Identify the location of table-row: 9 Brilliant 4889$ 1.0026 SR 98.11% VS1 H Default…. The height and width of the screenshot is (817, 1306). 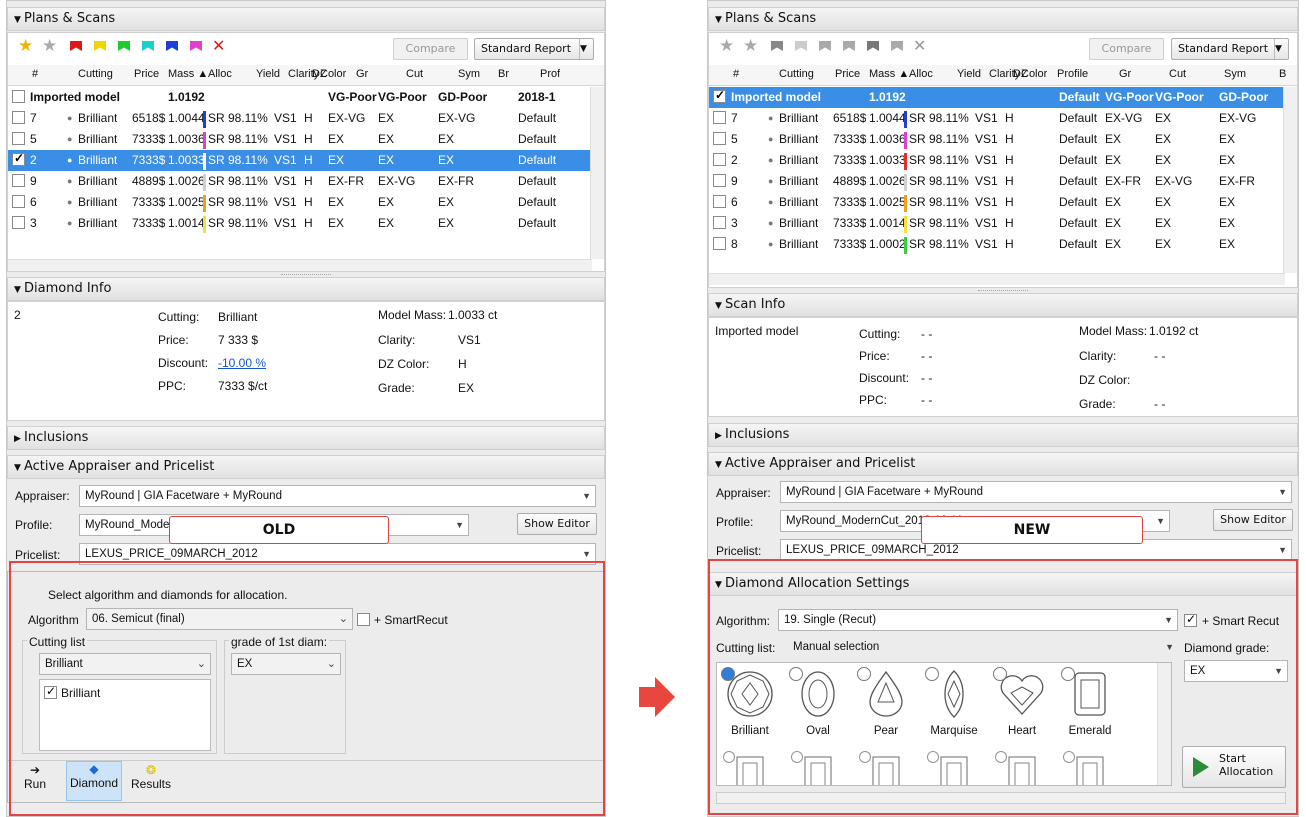
(1003, 181).